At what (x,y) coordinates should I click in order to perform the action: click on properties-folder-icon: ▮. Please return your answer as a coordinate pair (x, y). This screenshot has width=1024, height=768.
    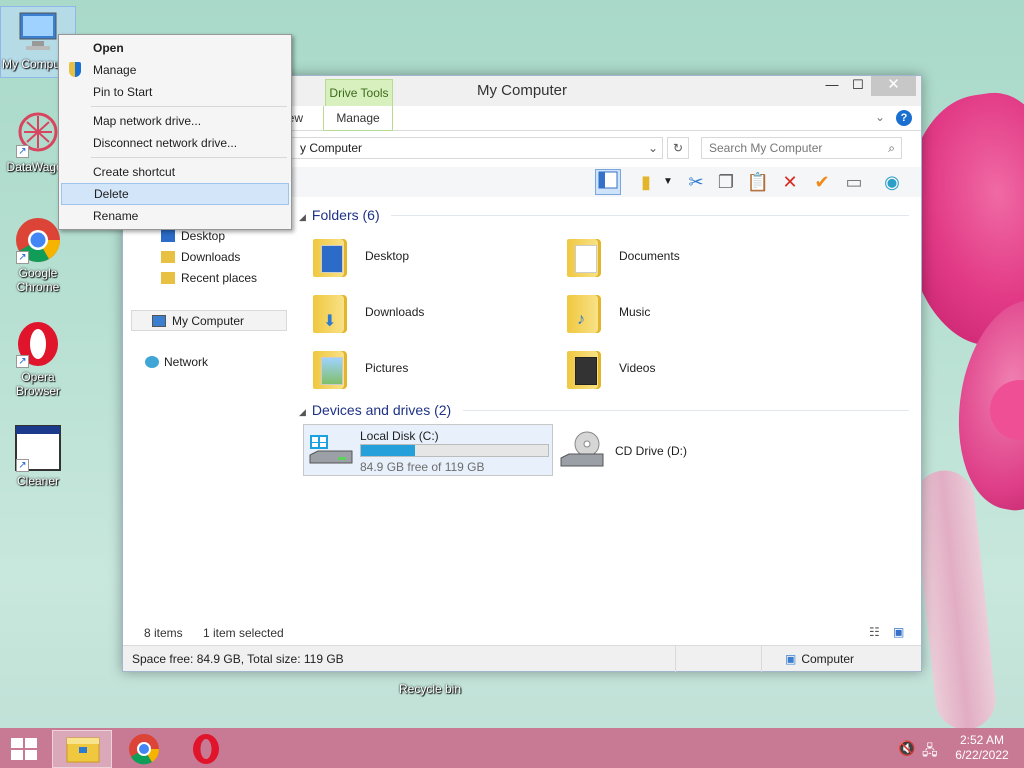
    Looking at the image, I should click on (646, 182).